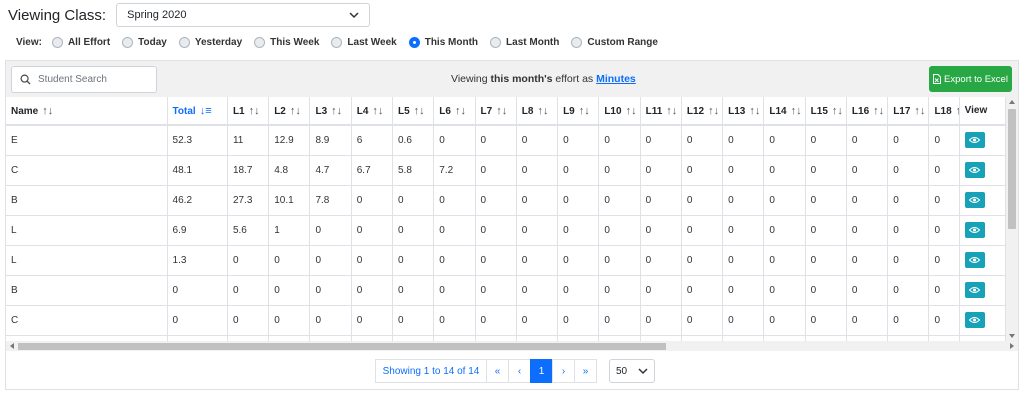  What do you see at coordinates (970, 79) in the screenshot?
I see `export-excel-button: Export to Excel` at bounding box center [970, 79].